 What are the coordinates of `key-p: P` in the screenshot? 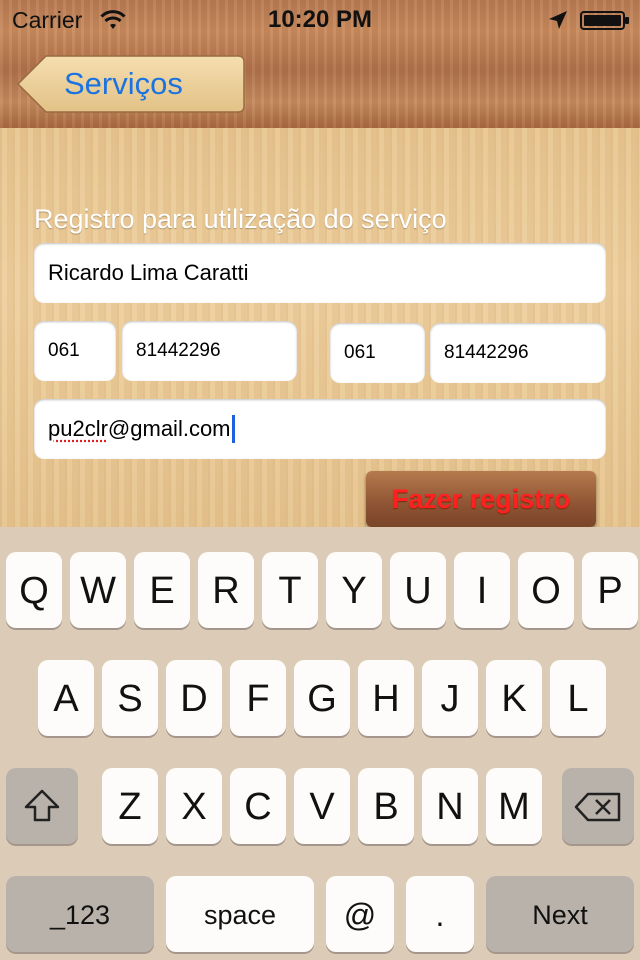 It's located at (610, 590).